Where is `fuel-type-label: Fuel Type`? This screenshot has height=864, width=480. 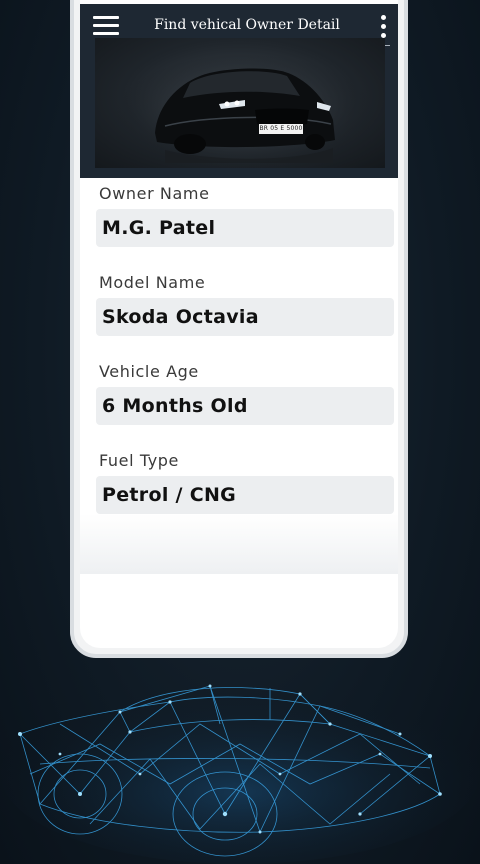 fuel-type-label: Fuel Type is located at coordinates (139, 460).